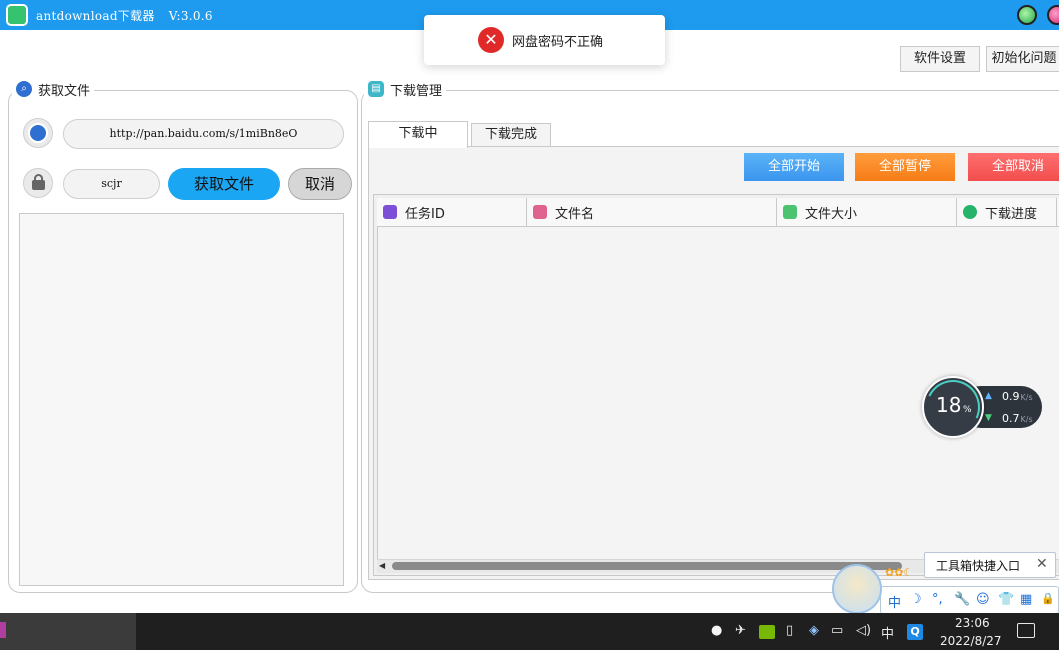 The width and height of the screenshot is (1059, 650). I want to click on column-header-filesize: 文件大小, so click(867, 212).